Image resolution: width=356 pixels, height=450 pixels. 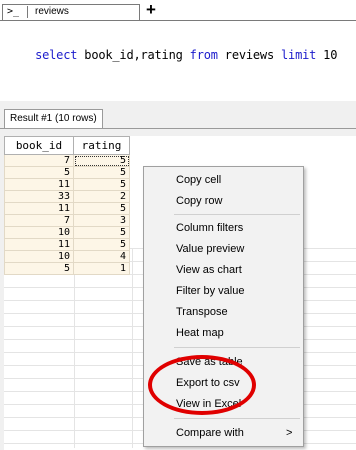 I want to click on table-row: 51, so click(x=67, y=268).